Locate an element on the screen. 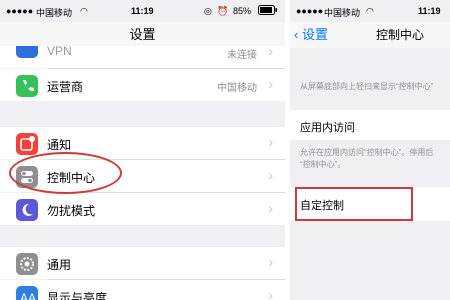 This screenshot has height=300, width=450. row-do-not-disturb: 勿扰模式 › is located at coordinates (142, 209).